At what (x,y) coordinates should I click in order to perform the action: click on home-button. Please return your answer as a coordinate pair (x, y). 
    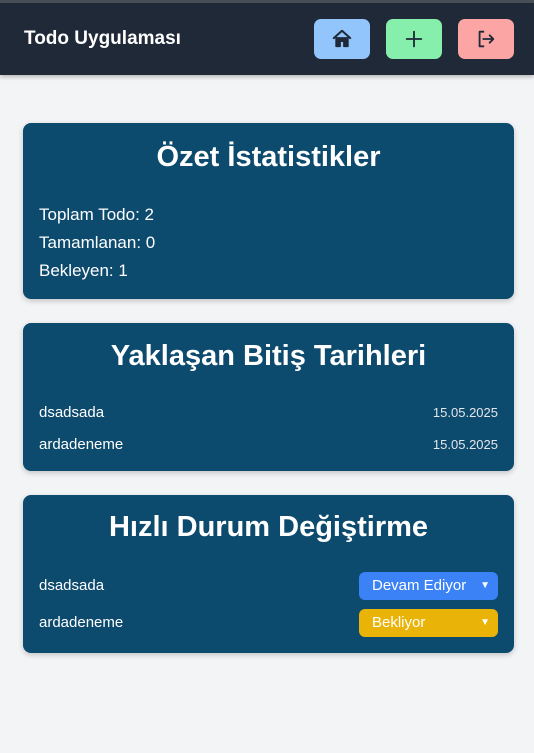
    Looking at the image, I should click on (342, 39).